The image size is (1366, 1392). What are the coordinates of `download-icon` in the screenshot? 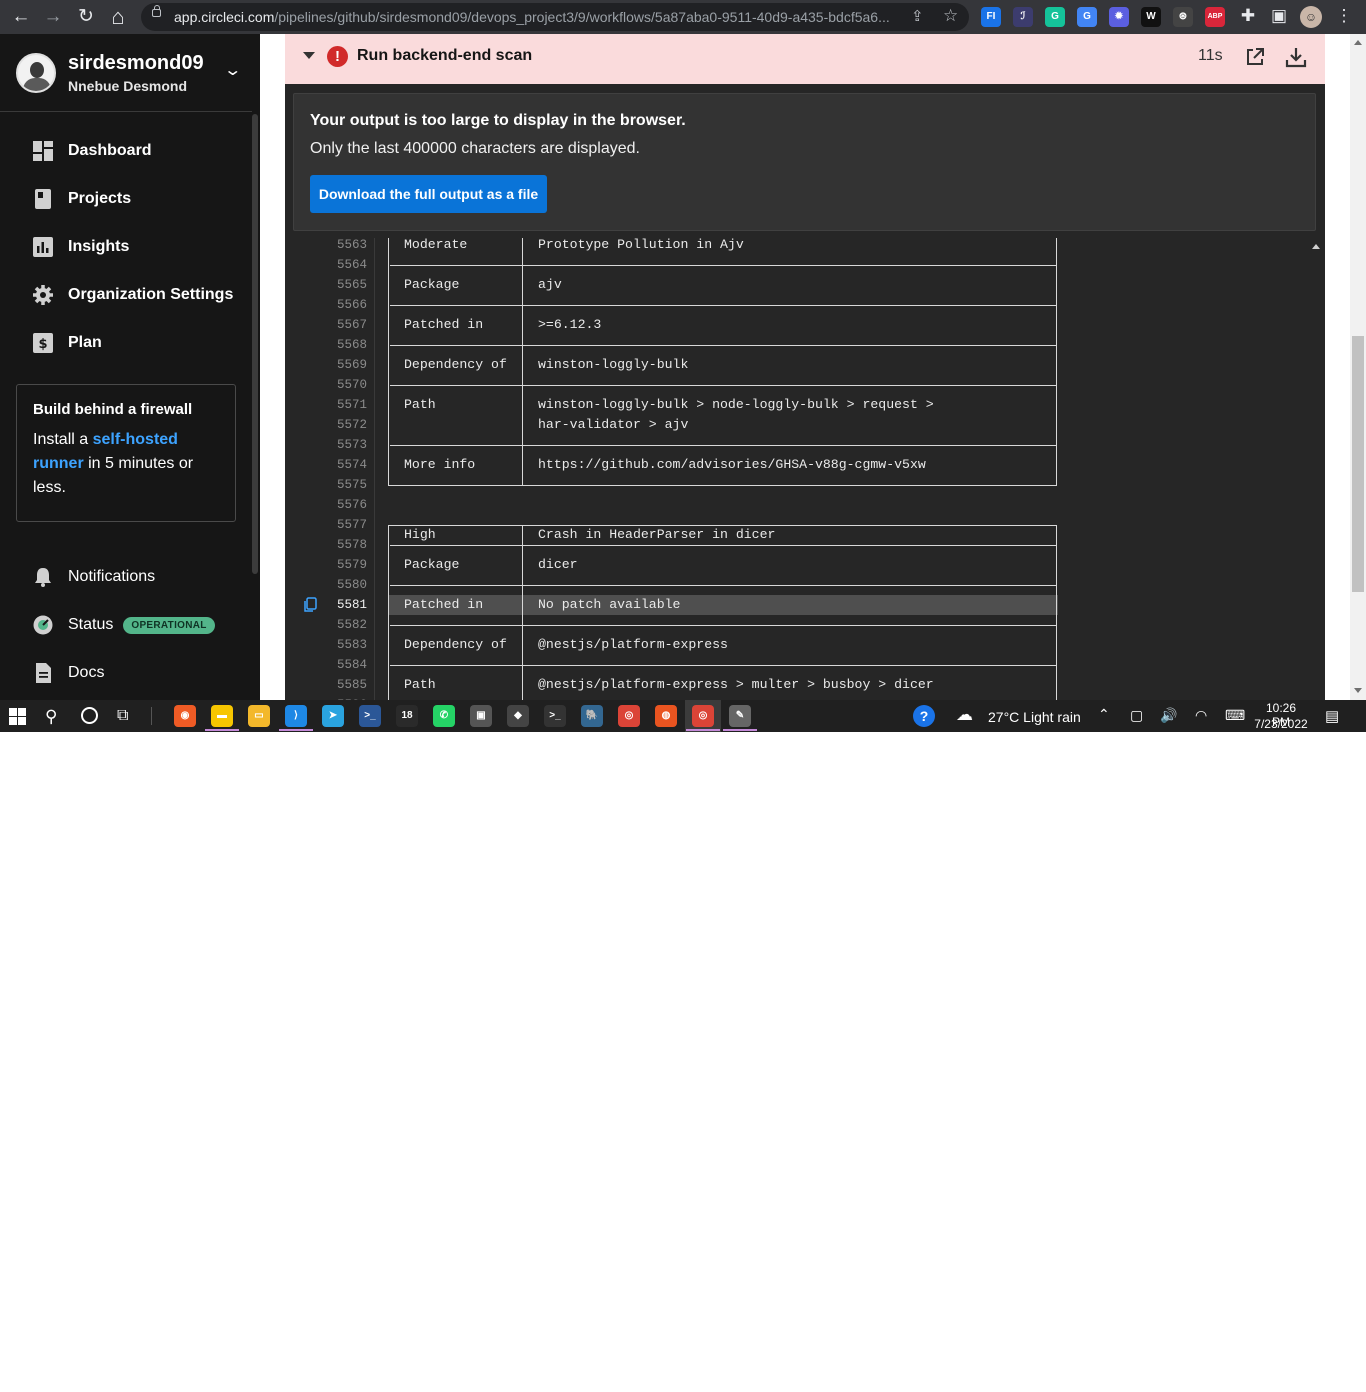 It's located at (1296, 57).